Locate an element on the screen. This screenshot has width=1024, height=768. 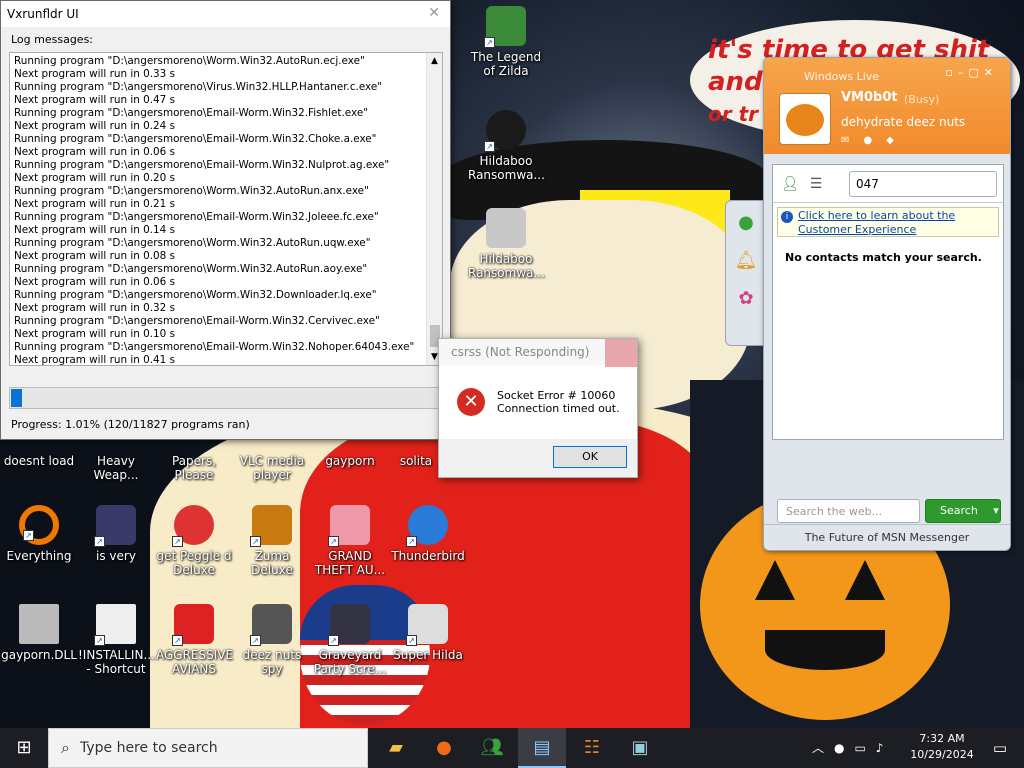
desktop-icon-super-hilda: ↗ Super Hilda is located at coordinates (428, 633).